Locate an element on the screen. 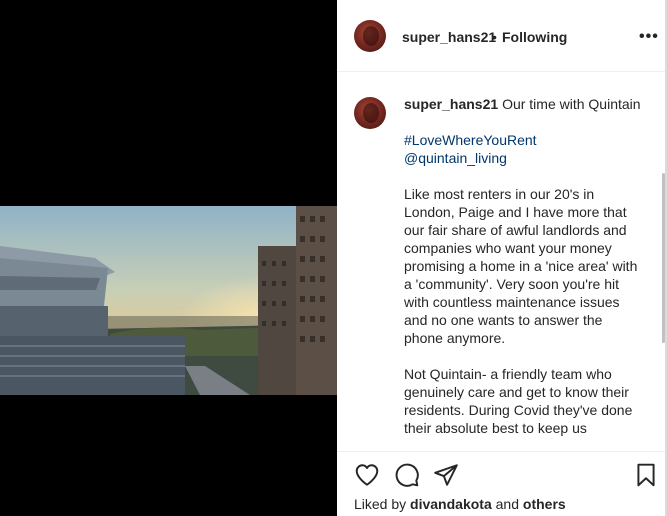  likes-joiner: and is located at coordinates (507, 504).